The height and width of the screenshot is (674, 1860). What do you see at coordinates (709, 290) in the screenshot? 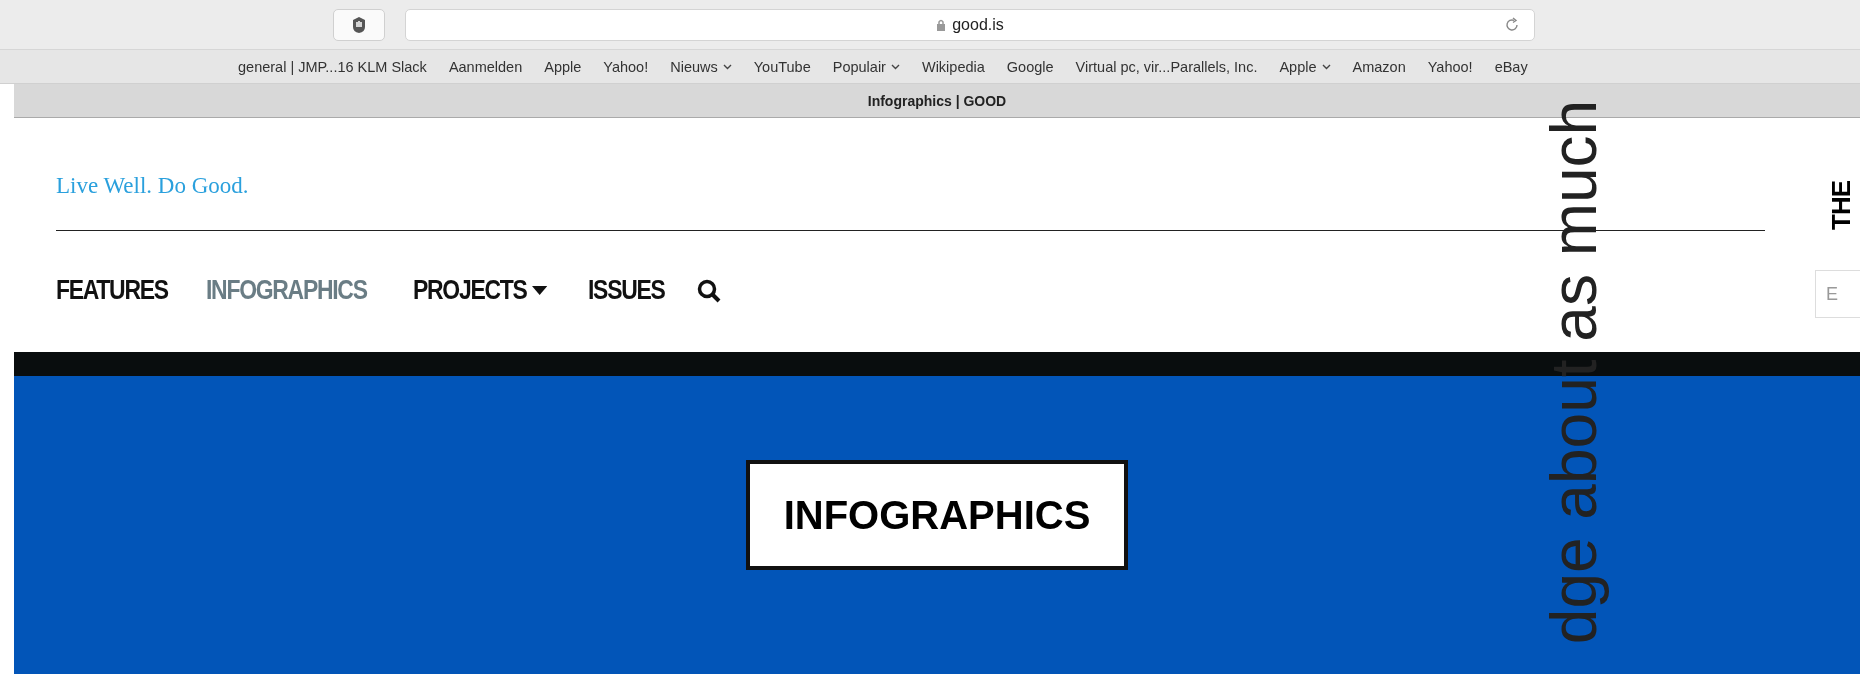
I see `search-icon` at bounding box center [709, 290].